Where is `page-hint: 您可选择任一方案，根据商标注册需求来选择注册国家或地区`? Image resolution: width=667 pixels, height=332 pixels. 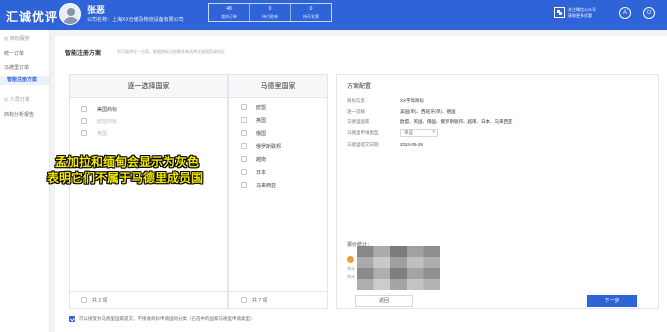 page-hint: 您可选择任一方案，根据商标注册需求来选择注册国家或地区 is located at coordinates (171, 51).